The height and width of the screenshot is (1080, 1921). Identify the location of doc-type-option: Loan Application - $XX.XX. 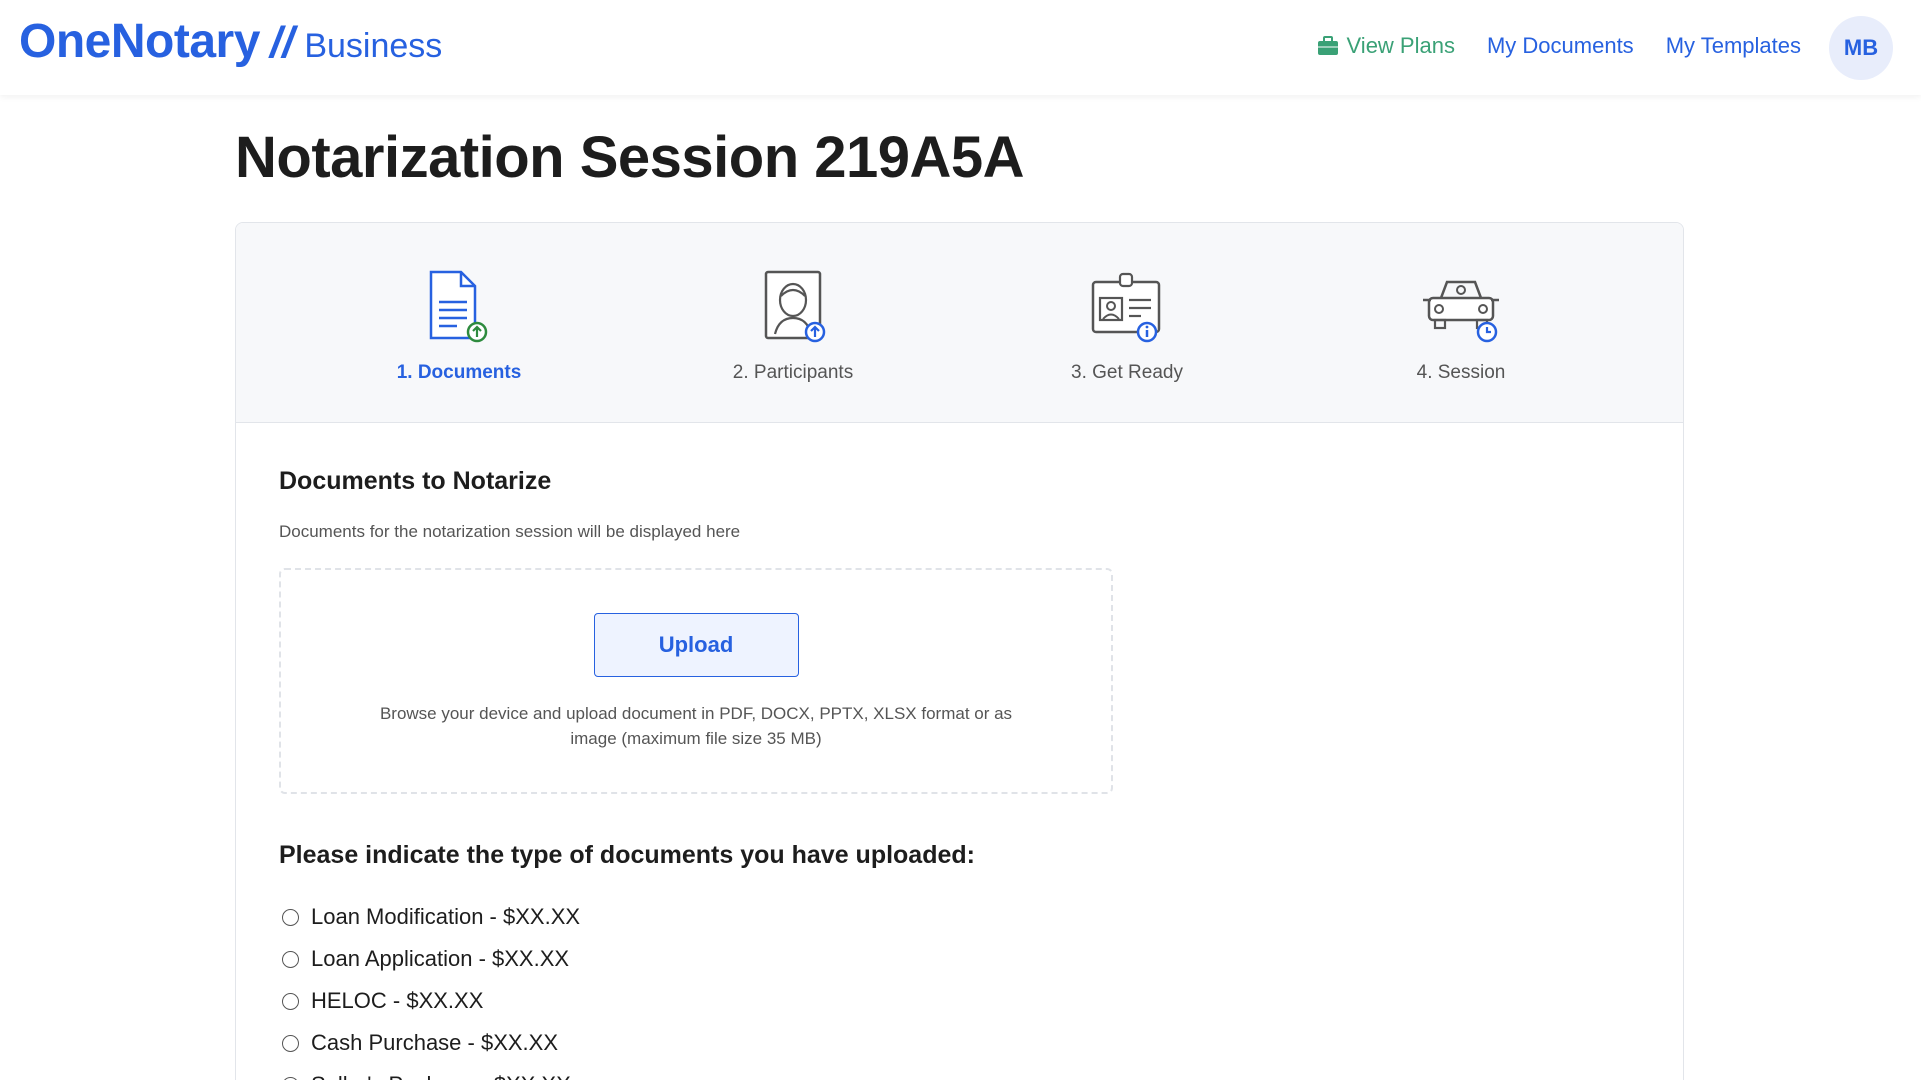
(959, 959).